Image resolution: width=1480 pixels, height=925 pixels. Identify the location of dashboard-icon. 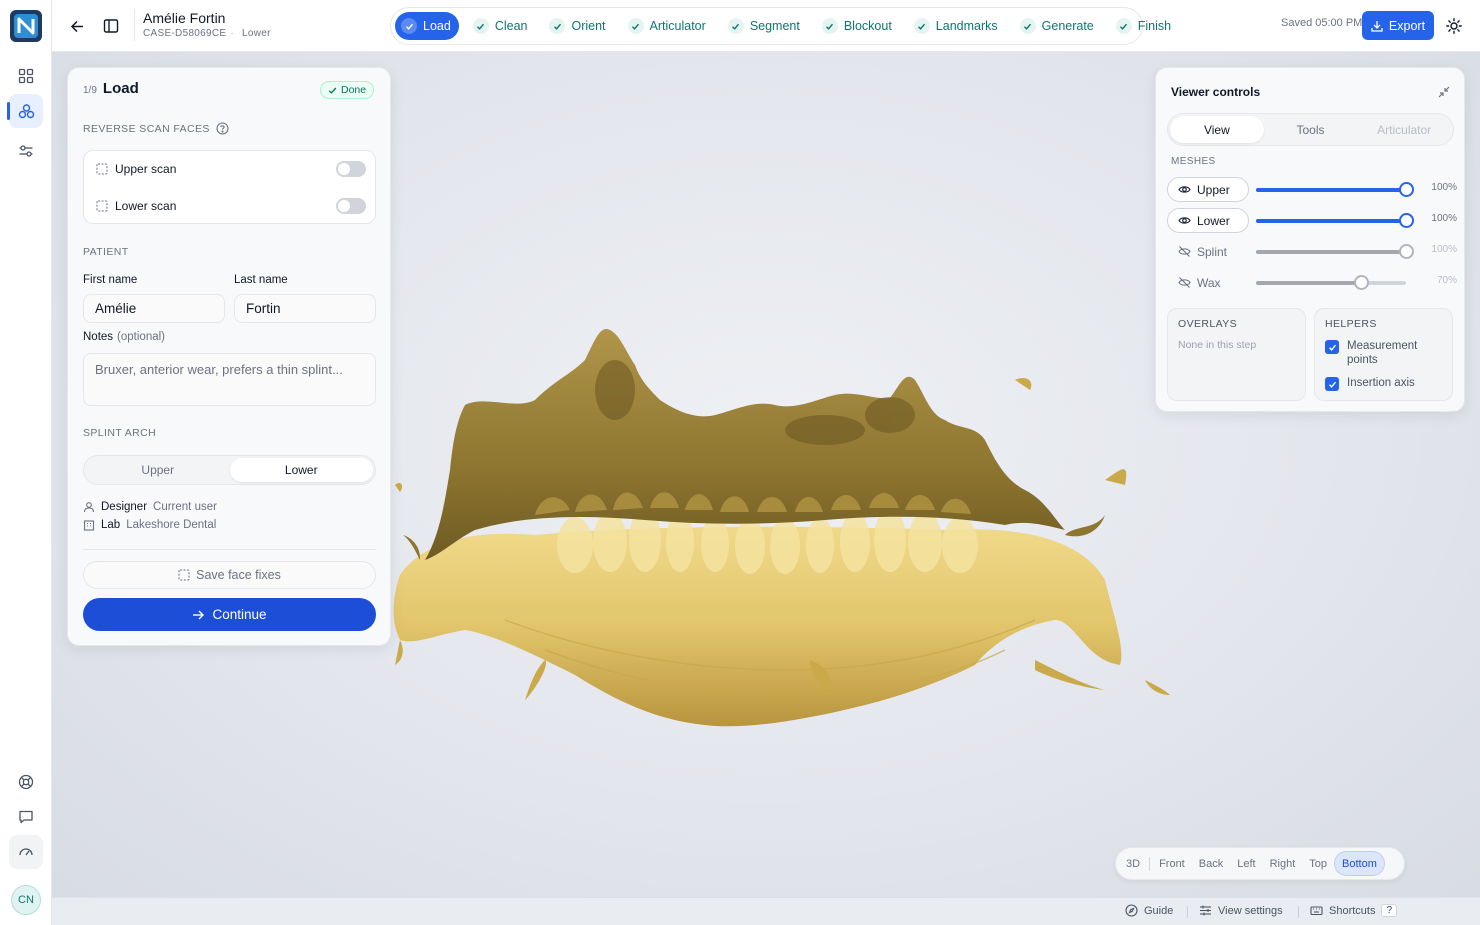
(26, 76).